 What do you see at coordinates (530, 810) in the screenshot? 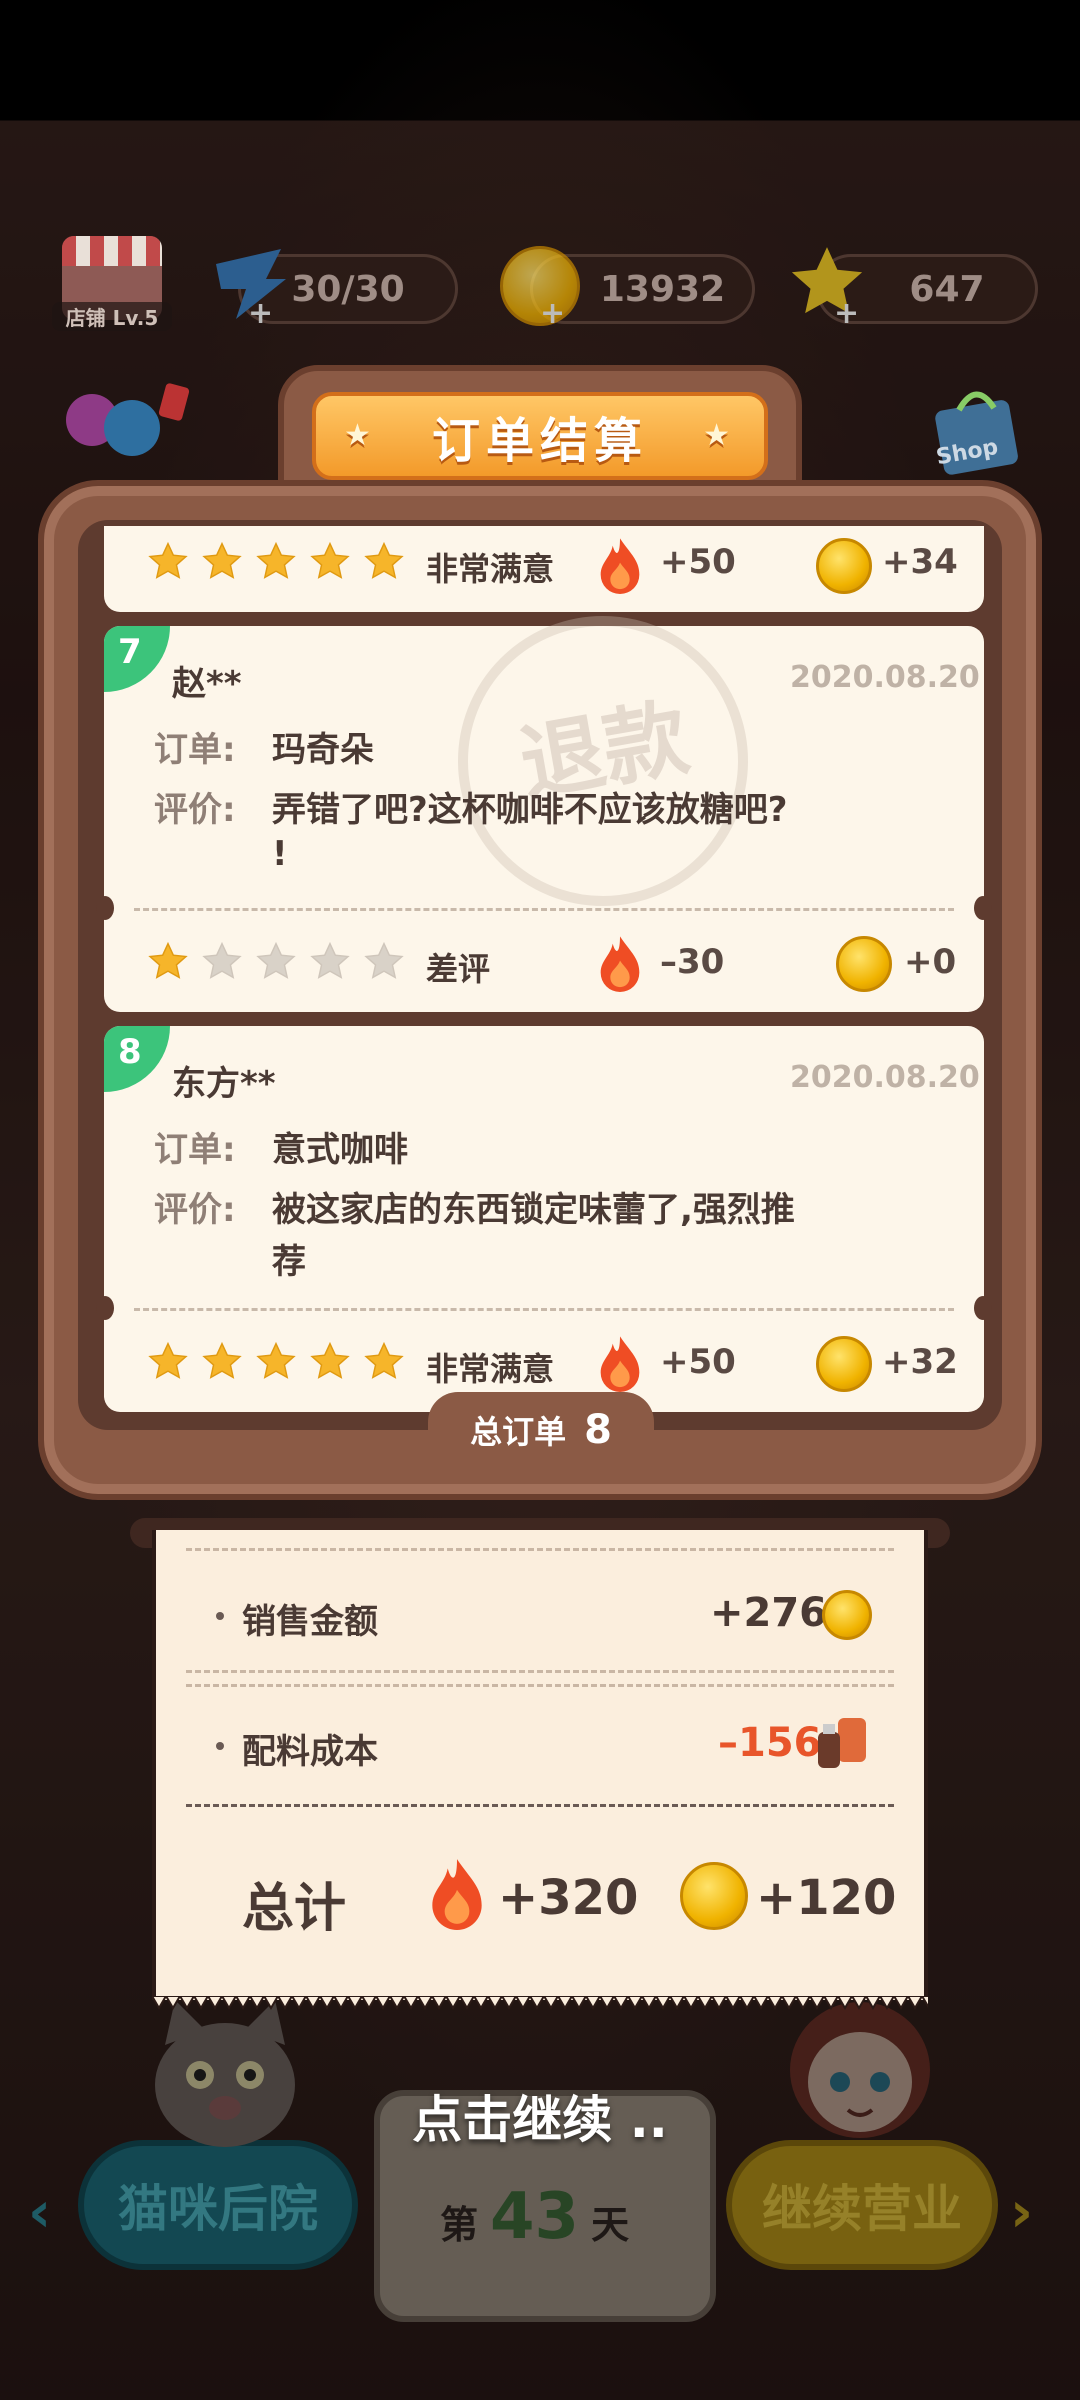
I see `review-text: 弄错了吧?这杯咖啡不应该放糖吧?` at bounding box center [530, 810].